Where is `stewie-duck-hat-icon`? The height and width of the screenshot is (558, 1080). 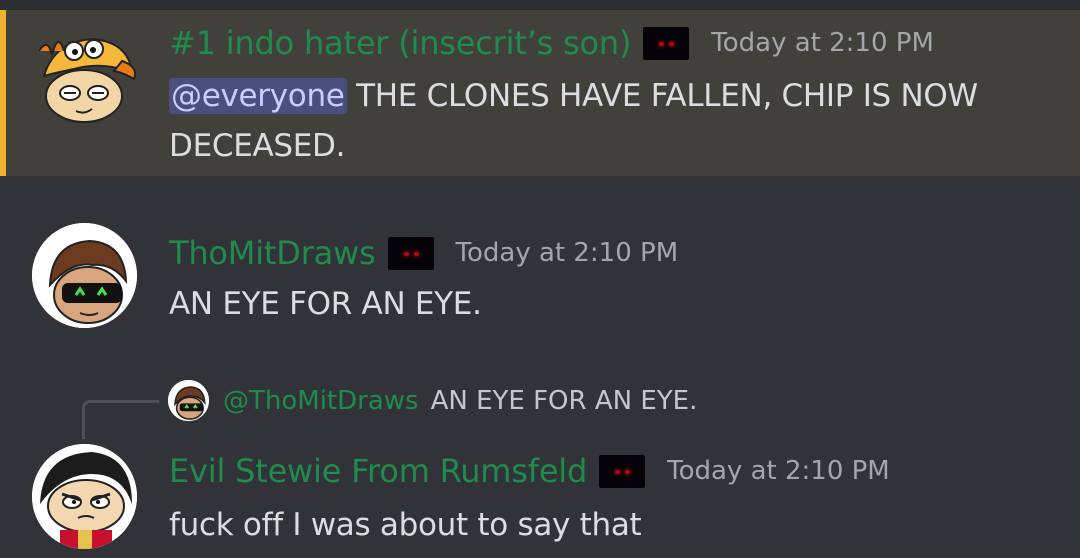
stewie-duck-hat-icon is located at coordinates (87, 80).